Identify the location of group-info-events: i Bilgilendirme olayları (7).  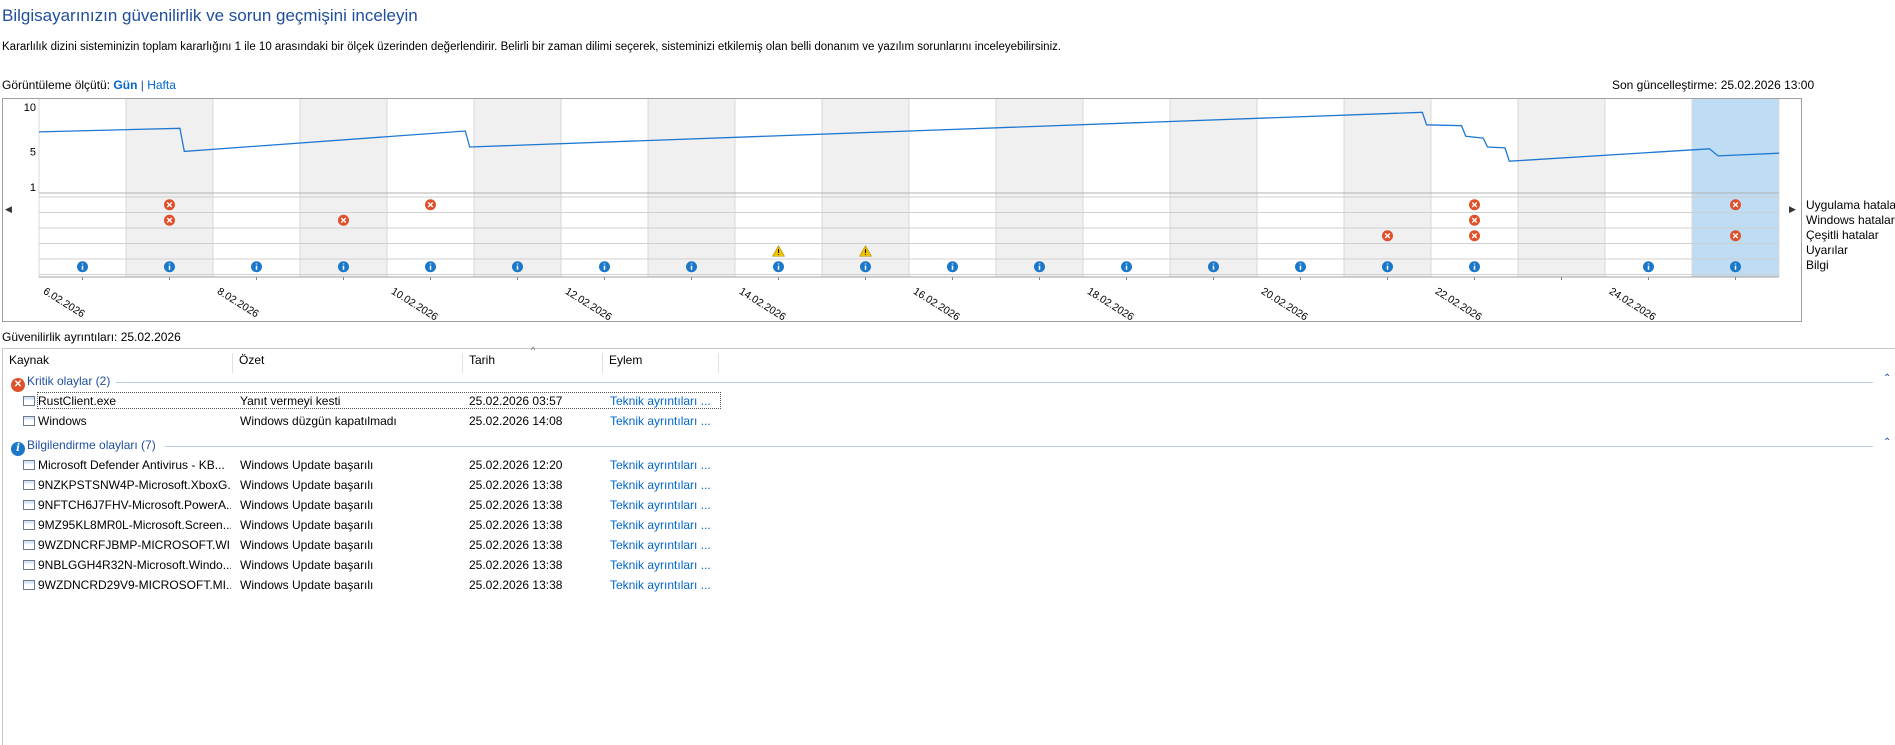
(83, 447).